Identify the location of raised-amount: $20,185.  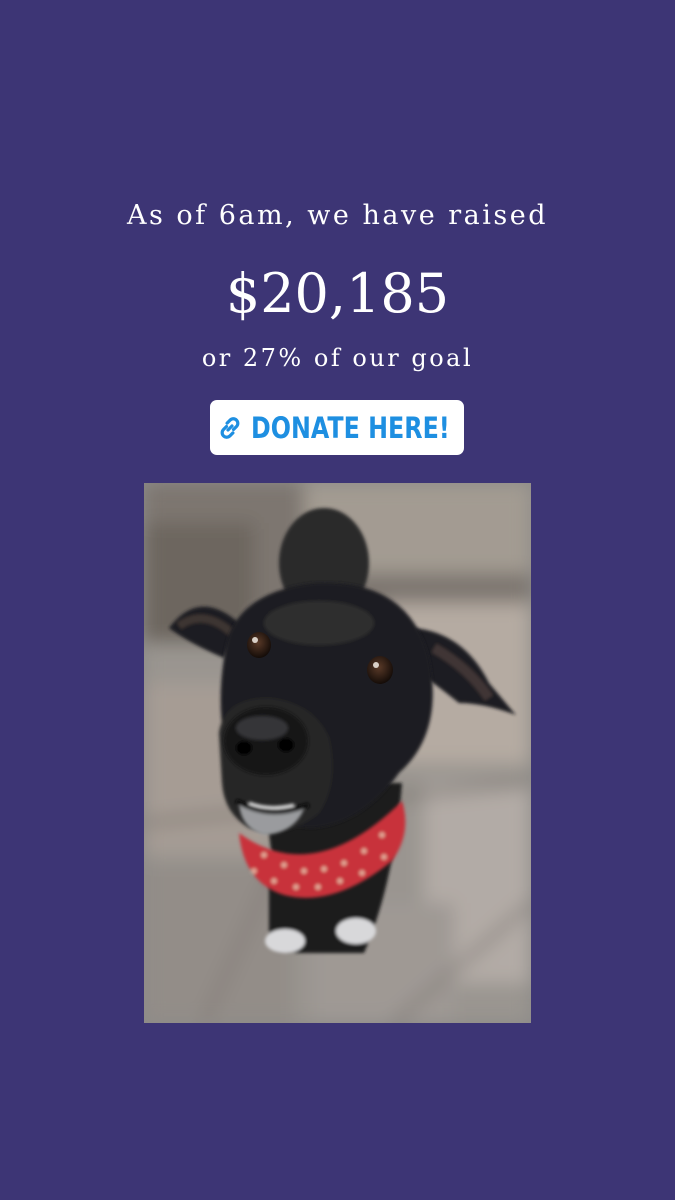
(337, 293).